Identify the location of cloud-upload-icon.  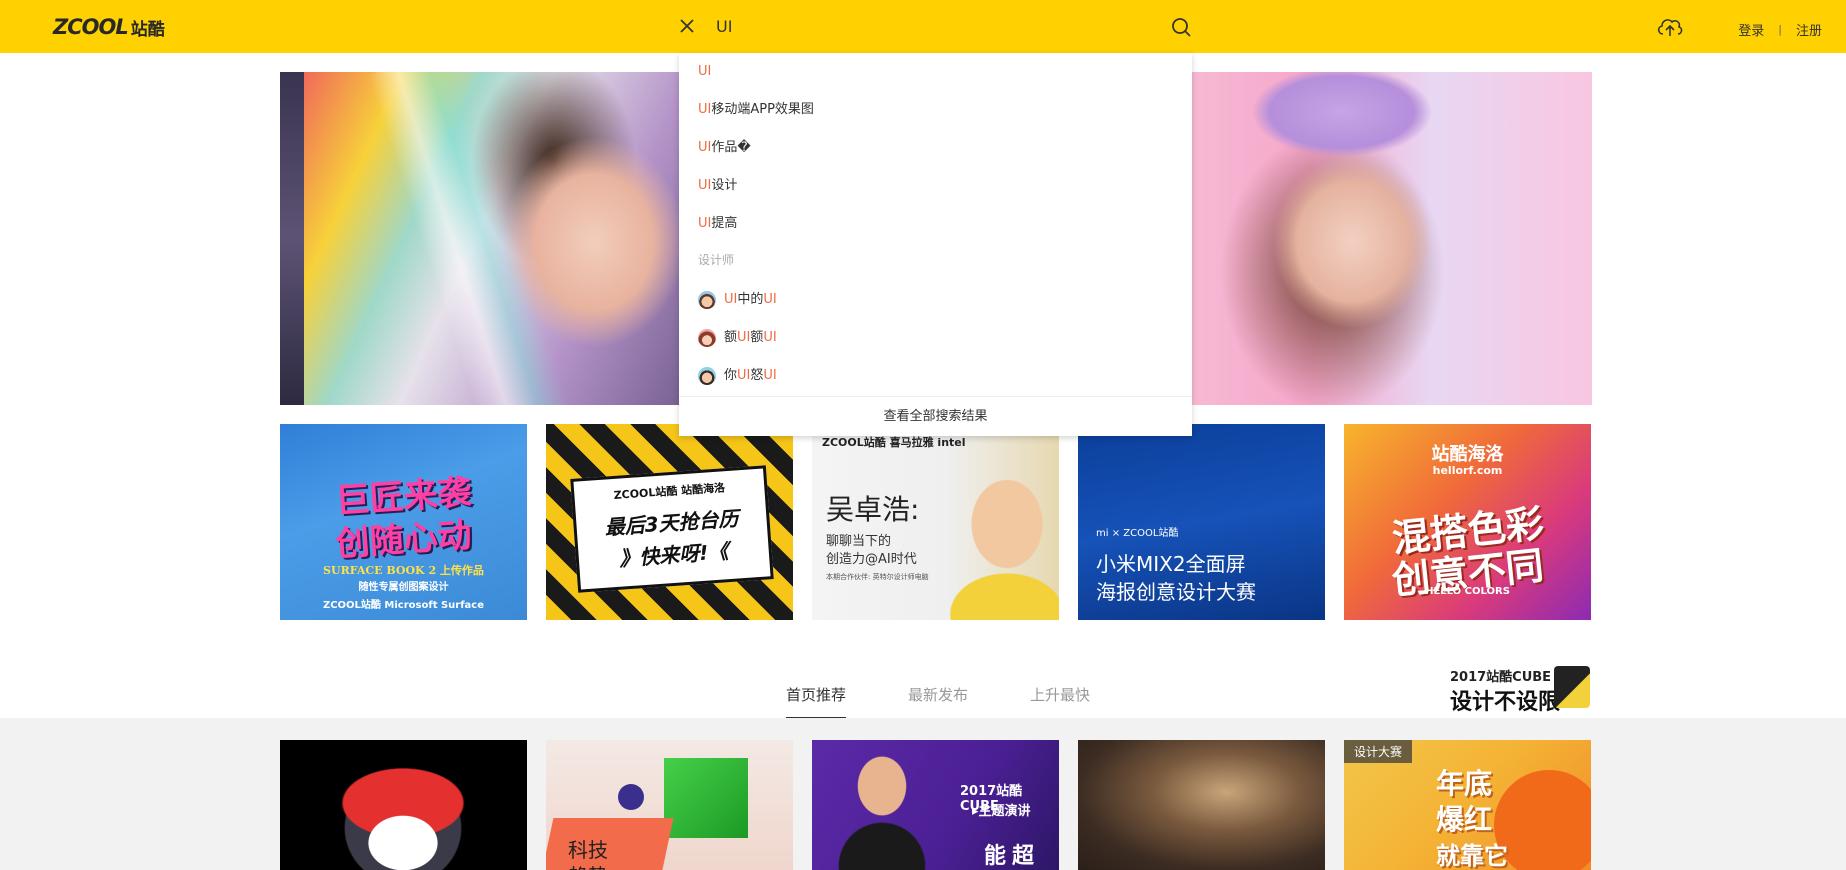
(1670, 27).